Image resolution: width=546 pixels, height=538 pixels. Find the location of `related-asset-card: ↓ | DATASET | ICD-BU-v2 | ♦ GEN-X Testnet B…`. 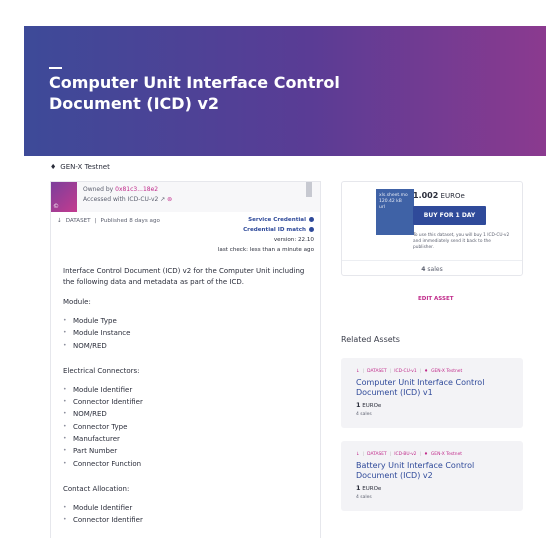

related-asset-card: ↓ | DATASET | ICD-BU-v2 | ♦ GEN-X Testnet B… is located at coordinates (432, 476).